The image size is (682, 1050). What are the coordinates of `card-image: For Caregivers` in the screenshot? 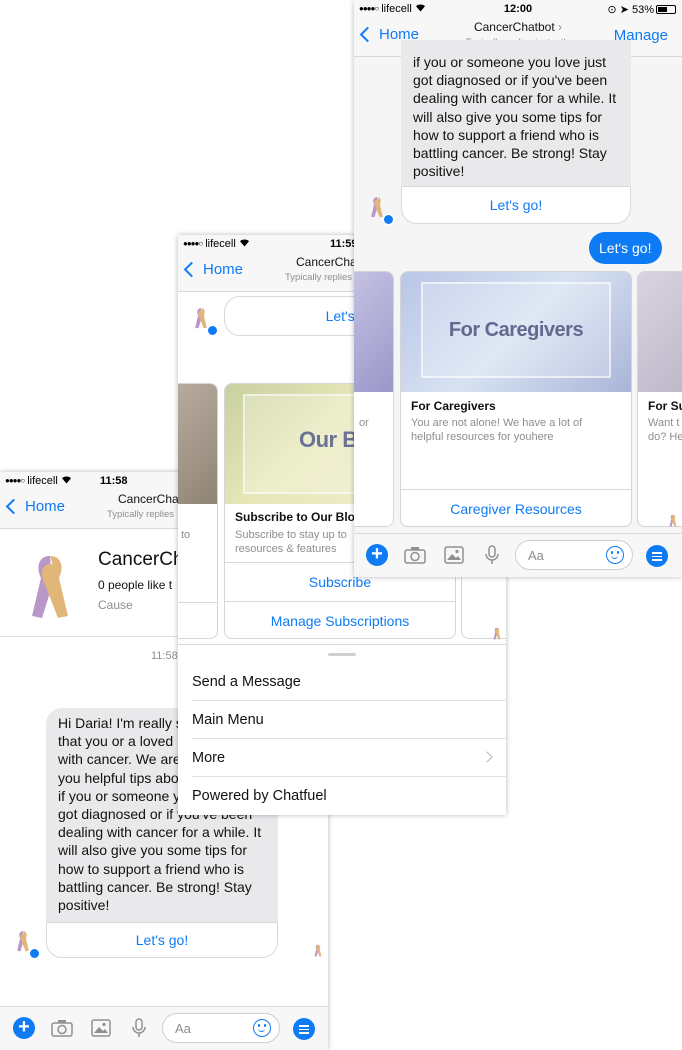 It's located at (516, 332).